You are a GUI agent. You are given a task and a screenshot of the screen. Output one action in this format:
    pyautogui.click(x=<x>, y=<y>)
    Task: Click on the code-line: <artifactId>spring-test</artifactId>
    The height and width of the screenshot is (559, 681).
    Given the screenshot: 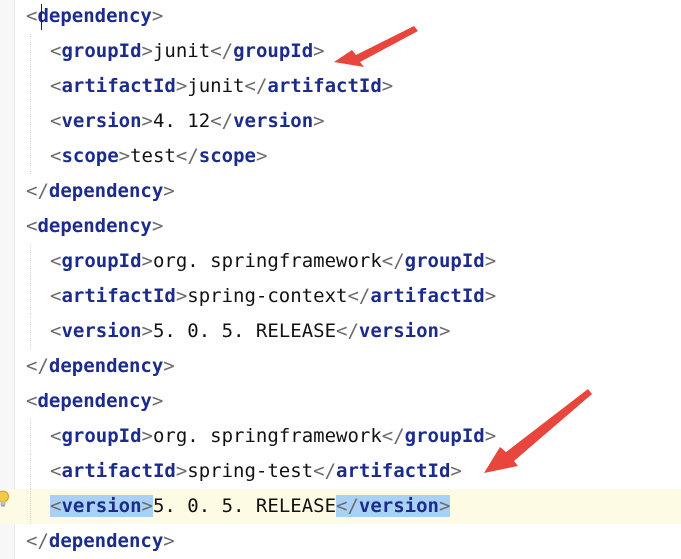 What is the action you would take?
    pyautogui.click(x=340, y=471)
    